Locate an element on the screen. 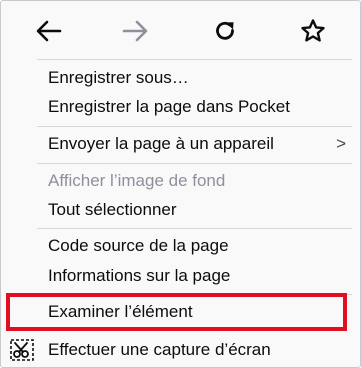 This screenshot has width=361, height=368. menu-item-label: Tout sélectionner is located at coordinates (112, 209).